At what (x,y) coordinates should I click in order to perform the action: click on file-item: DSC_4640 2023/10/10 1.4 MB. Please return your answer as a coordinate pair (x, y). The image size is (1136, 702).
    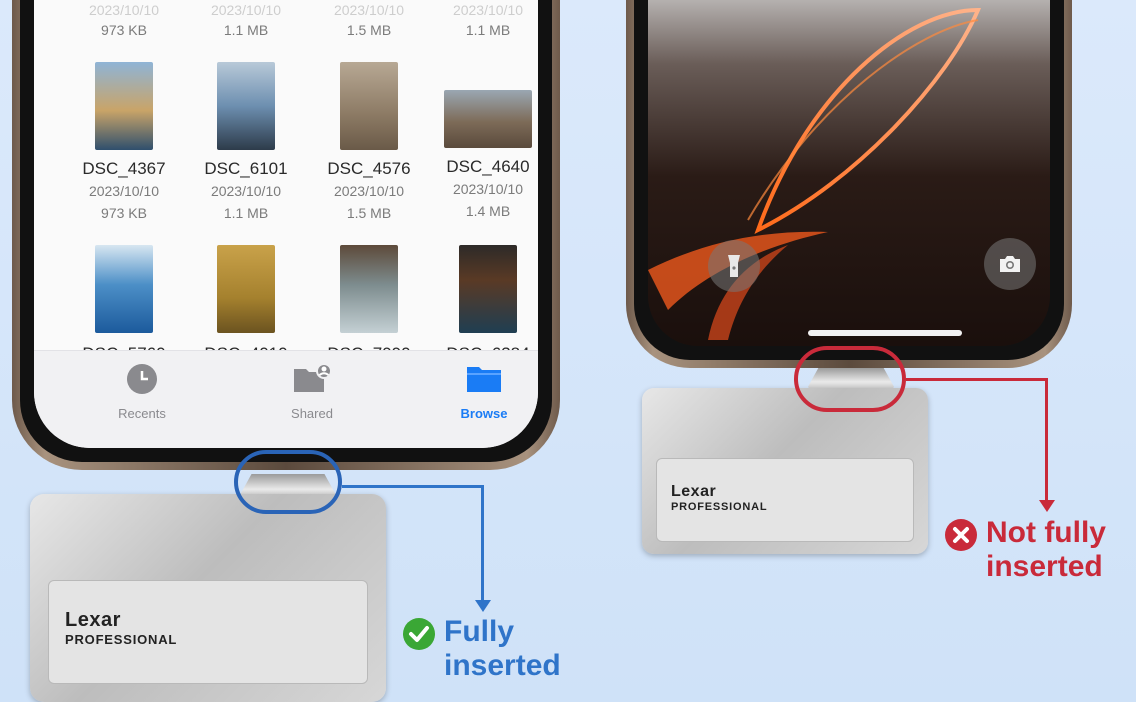
    Looking at the image, I should click on (483, 142).